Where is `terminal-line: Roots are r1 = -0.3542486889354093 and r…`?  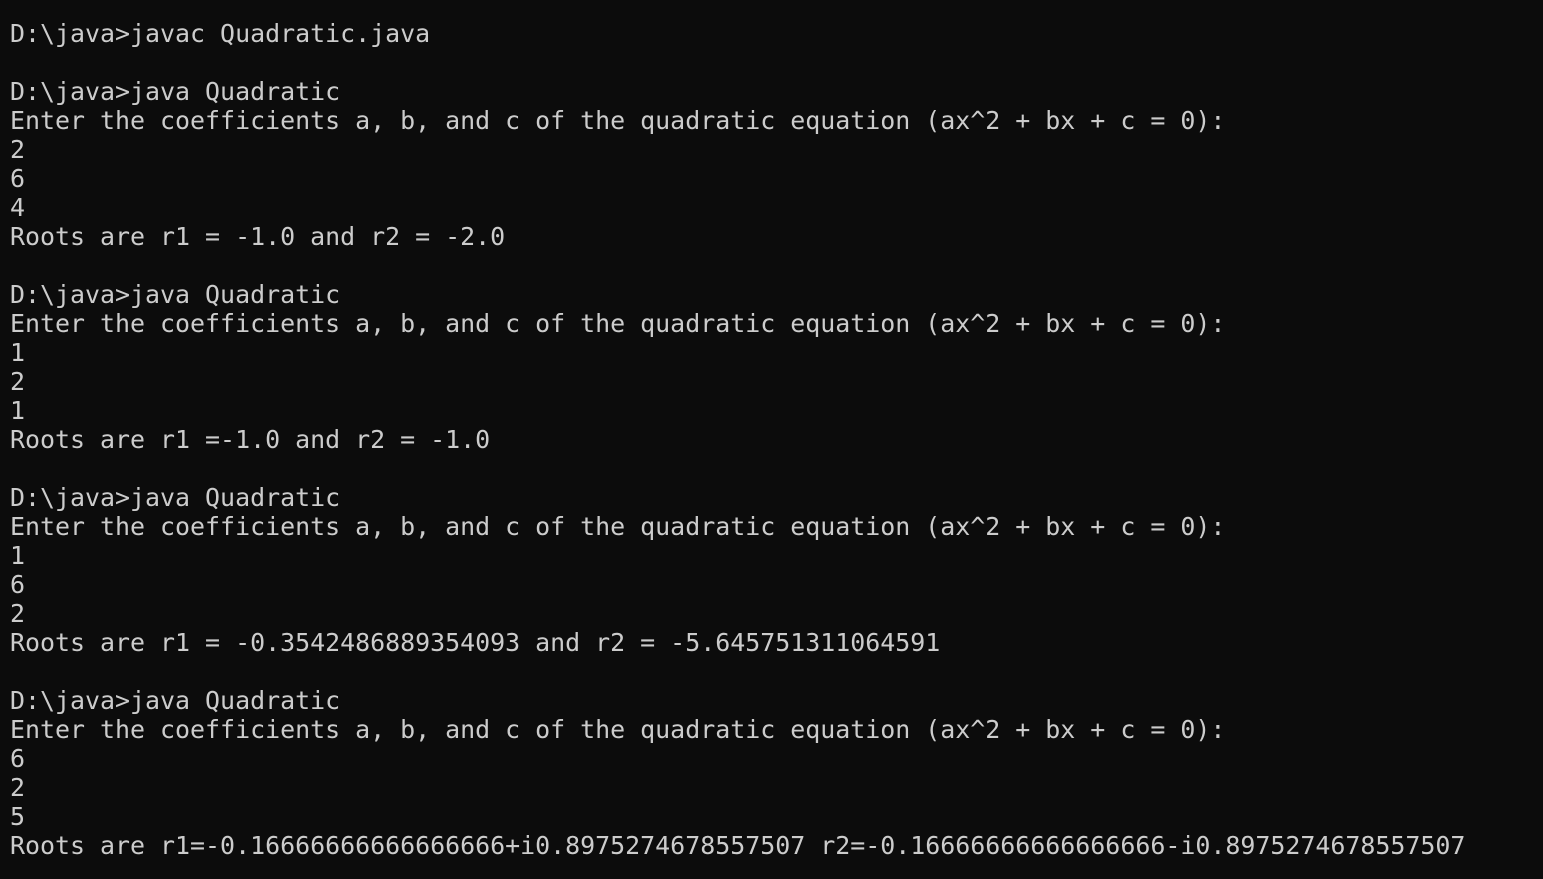
terminal-line: Roots are r1 = -0.3542486889354093 and r… is located at coordinates (475, 642).